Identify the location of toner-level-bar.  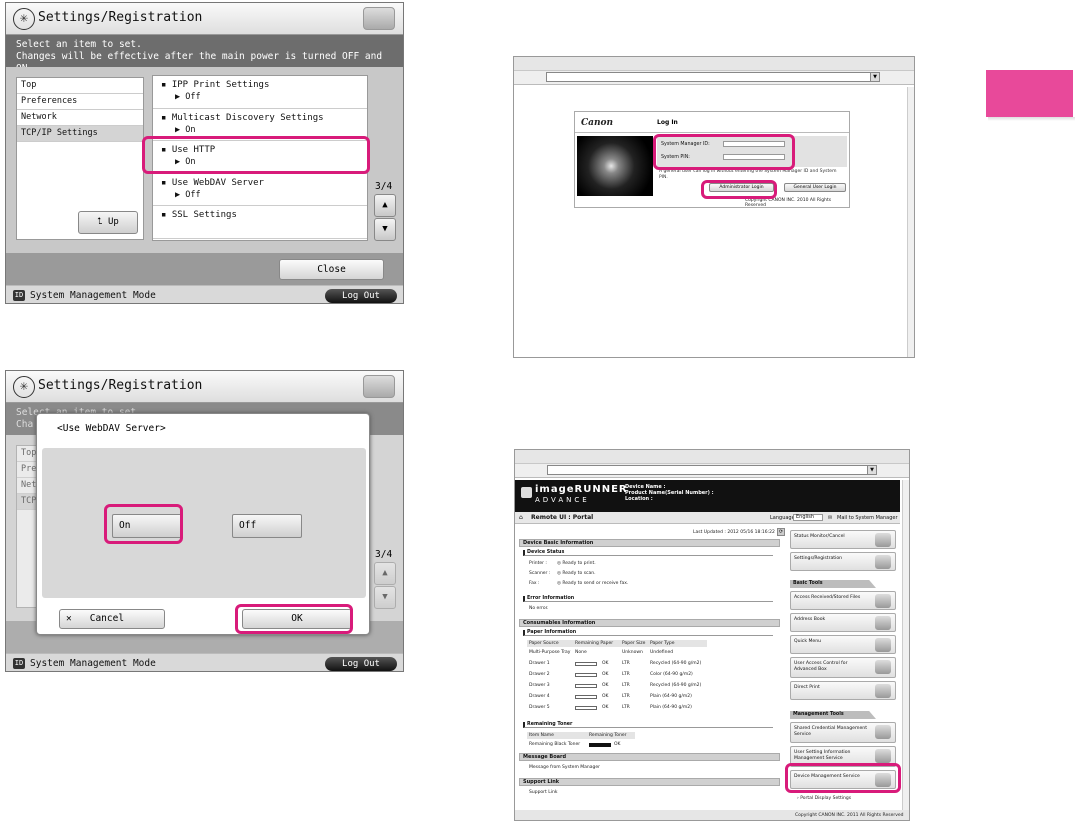
(600, 745).